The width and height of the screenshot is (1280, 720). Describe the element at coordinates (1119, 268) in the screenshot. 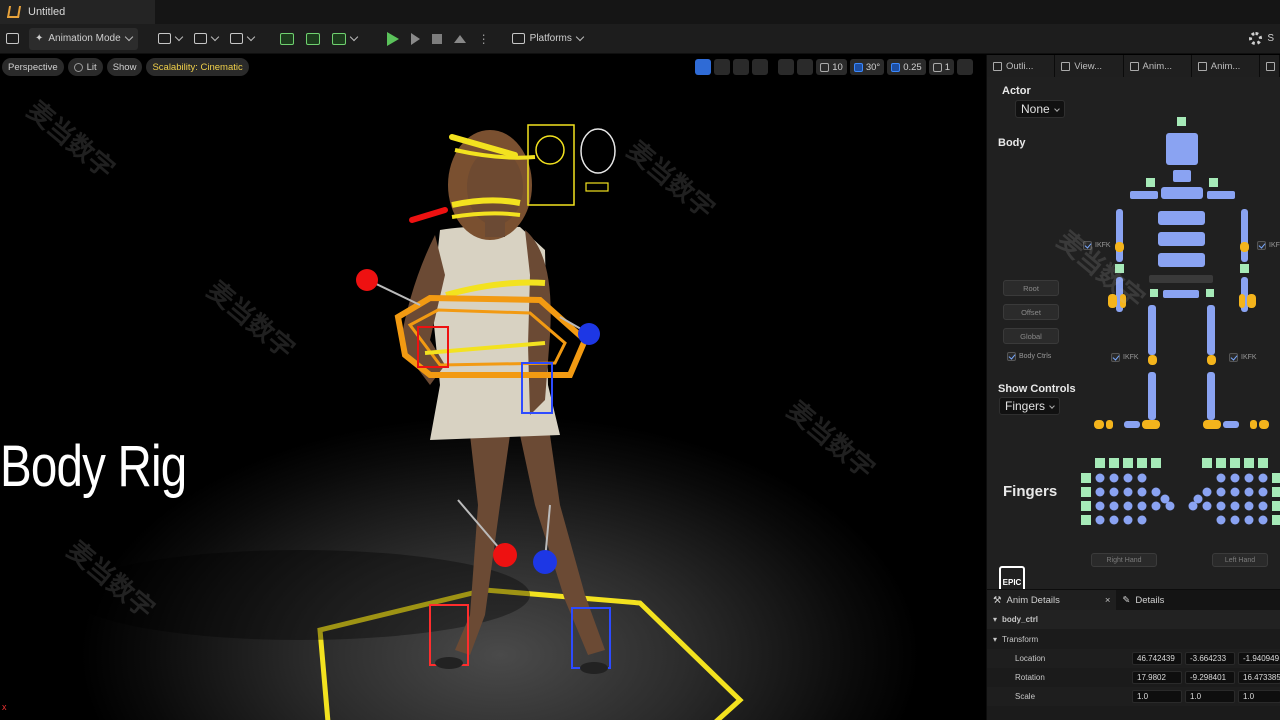

I see `left-wrist-fk-picker` at that location.